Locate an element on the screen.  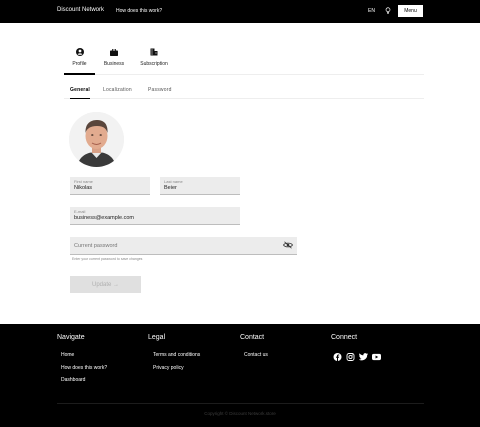
last-name-field: Last name Beier is located at coordinates (200, 186).